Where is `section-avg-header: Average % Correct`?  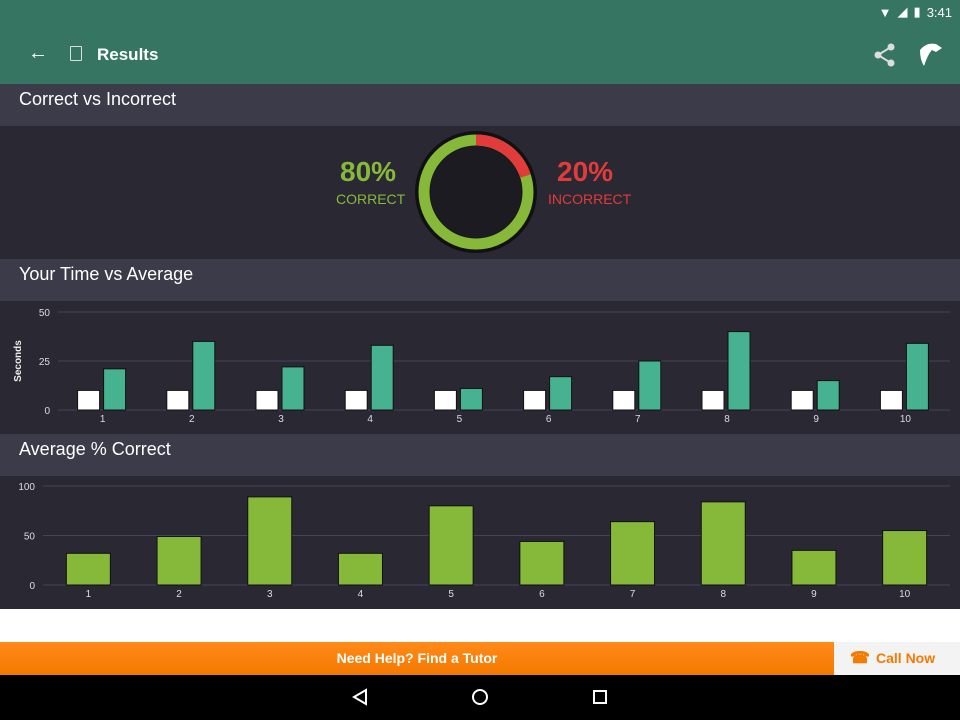
section-avg-header: Average % Correct is located at coordinates (480, 455).